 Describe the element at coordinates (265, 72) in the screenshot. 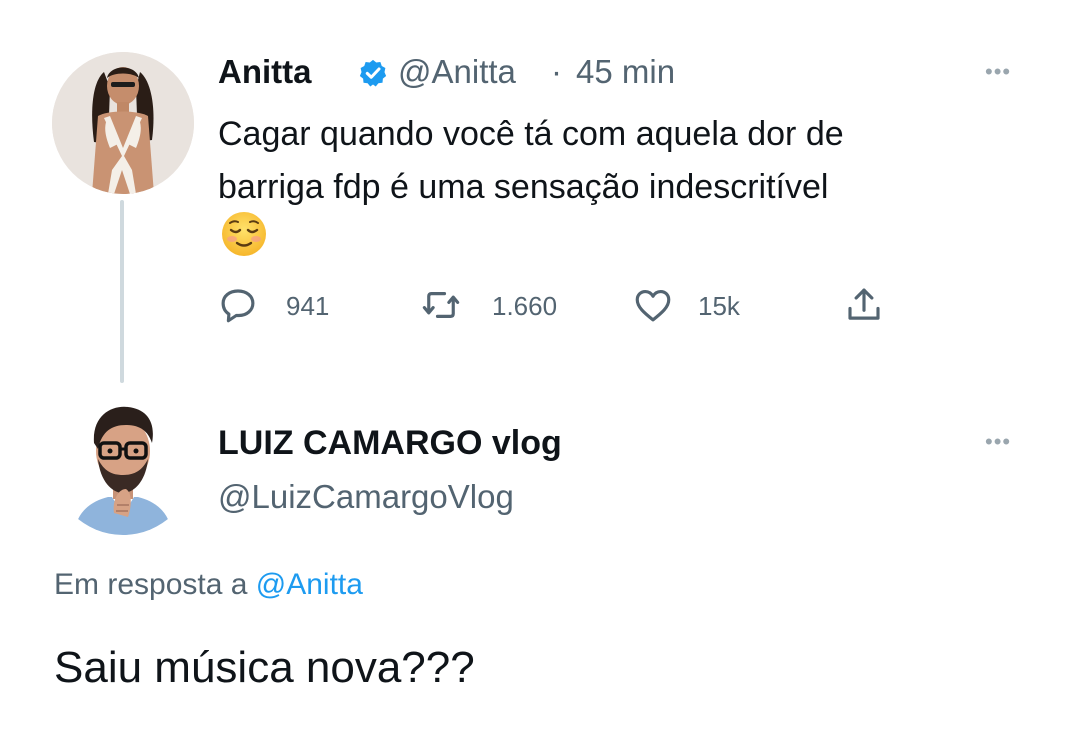

I see `author-name: Anitta` at that location.